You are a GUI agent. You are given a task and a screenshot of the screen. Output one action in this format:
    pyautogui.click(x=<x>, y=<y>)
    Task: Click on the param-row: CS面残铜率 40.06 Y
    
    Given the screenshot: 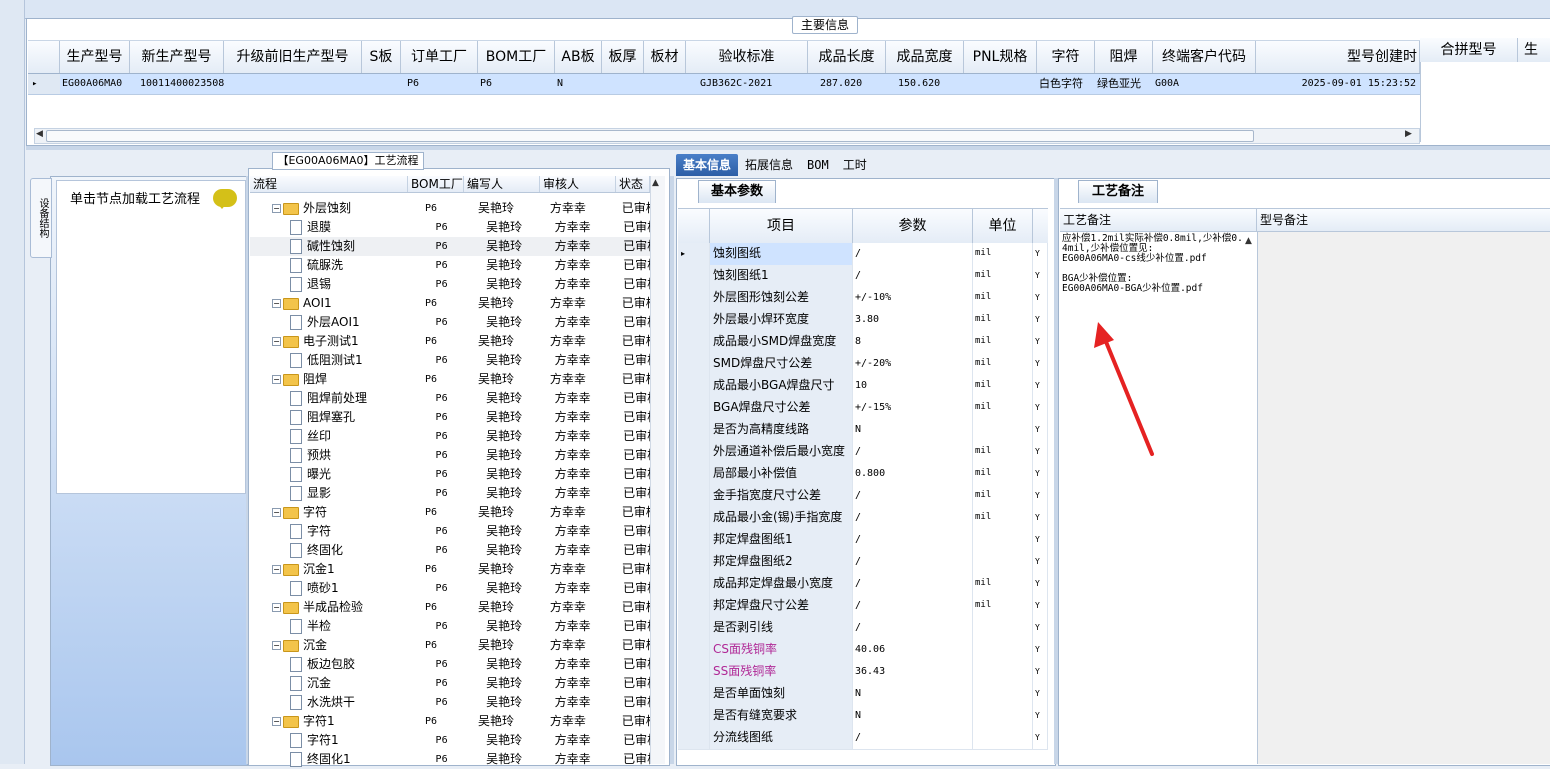 What is the action you would take?
    pyautogui.click(x=863, y=650)
    